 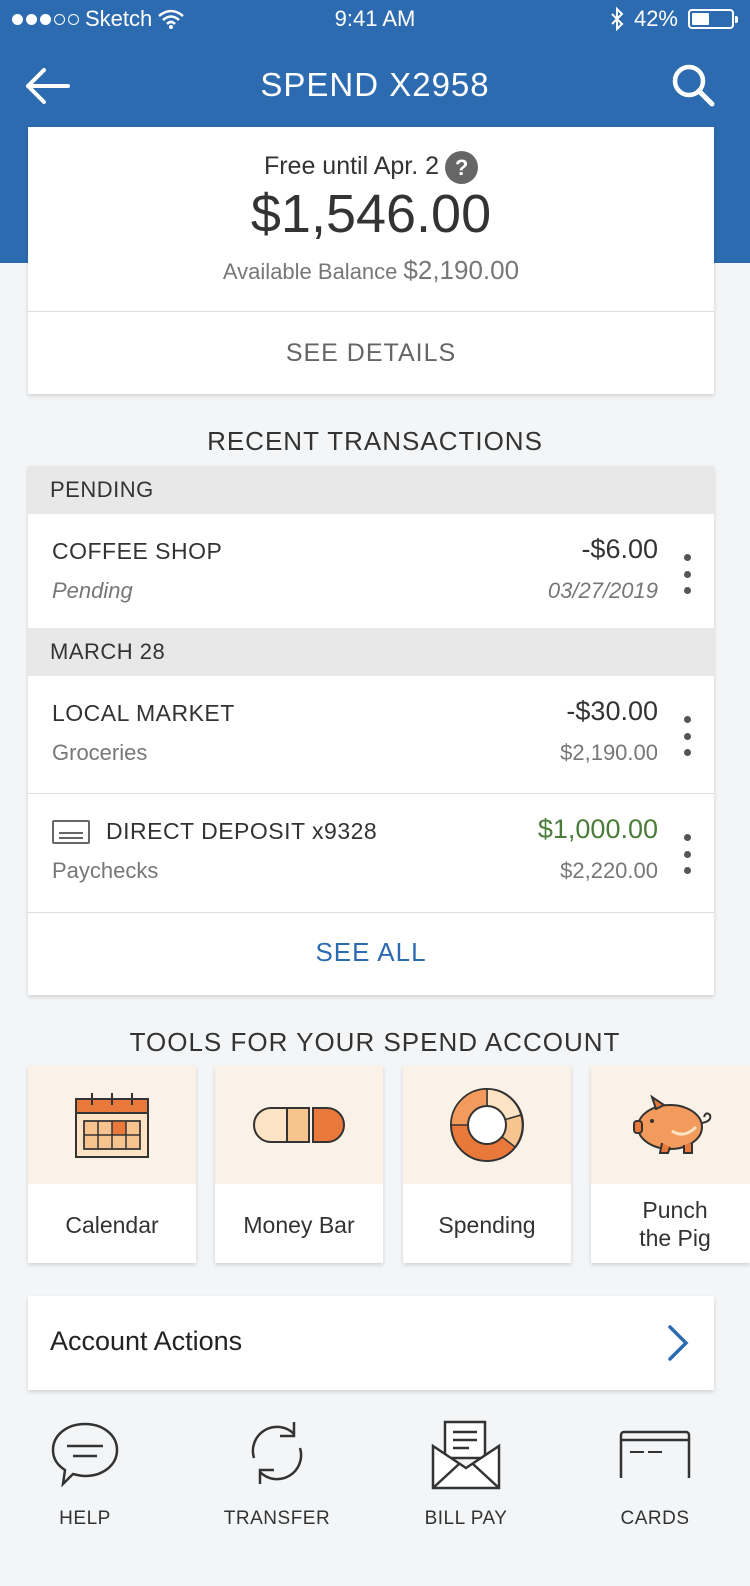 What do you see at coordinates (100, 752) in the screenshot?
I see `transaction-category: Groceries` at bounding box center [100, 752].